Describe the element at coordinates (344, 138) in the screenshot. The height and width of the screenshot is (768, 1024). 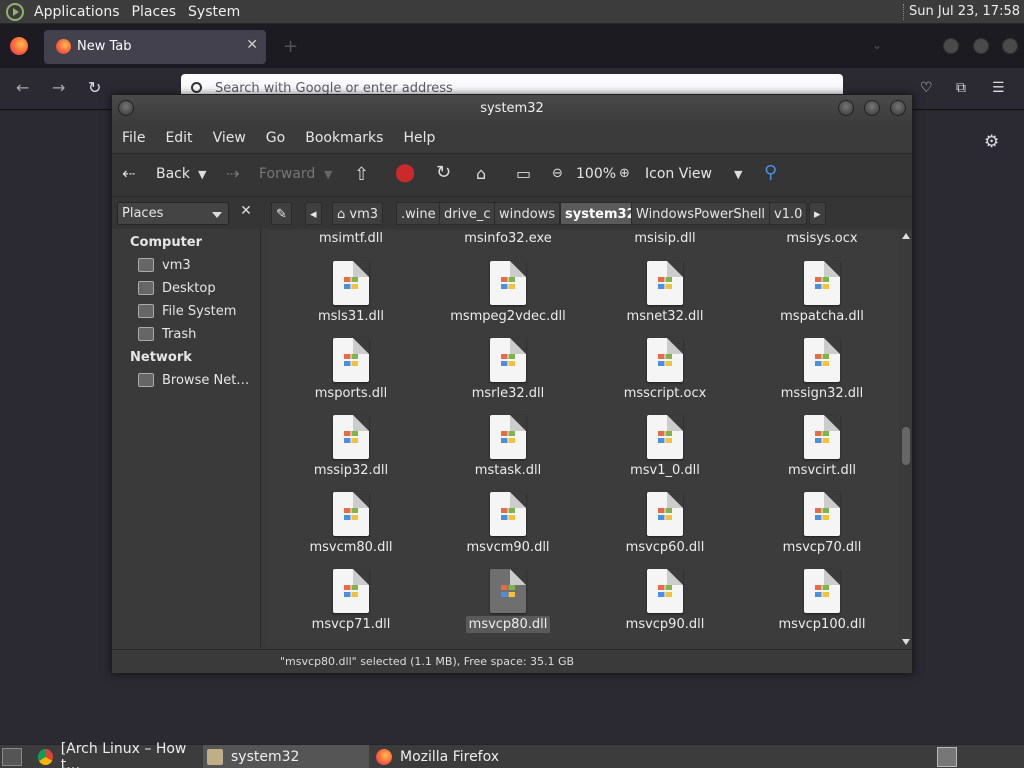
I see `menu-bookmarks: Bookmarks` at that location.